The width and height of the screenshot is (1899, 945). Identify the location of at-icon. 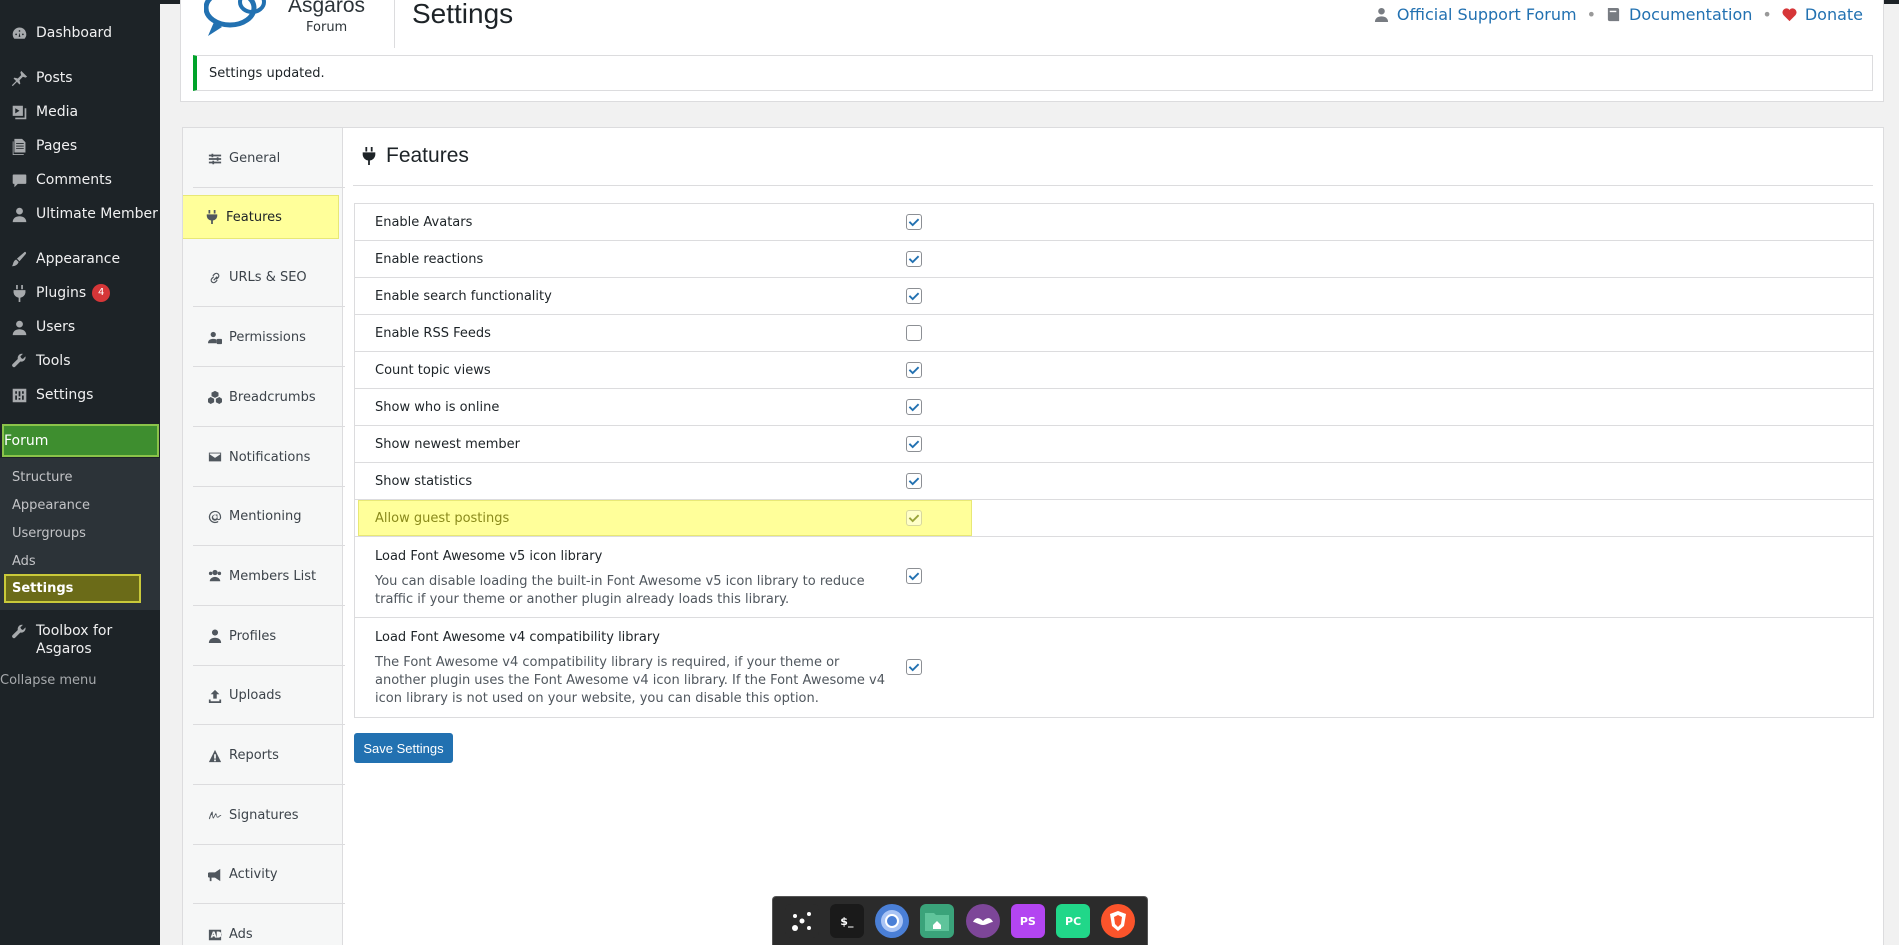
(215, 516).